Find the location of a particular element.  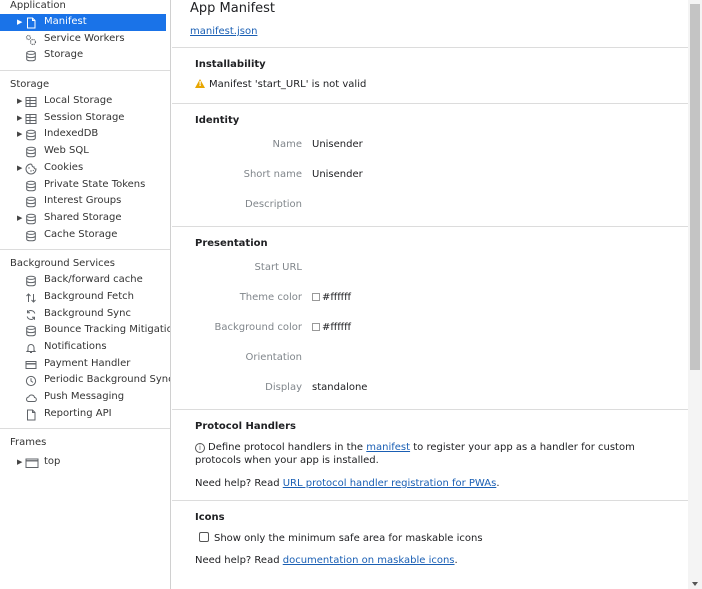

sidebar-item-label: Storage is located at coordinates (64, 55).